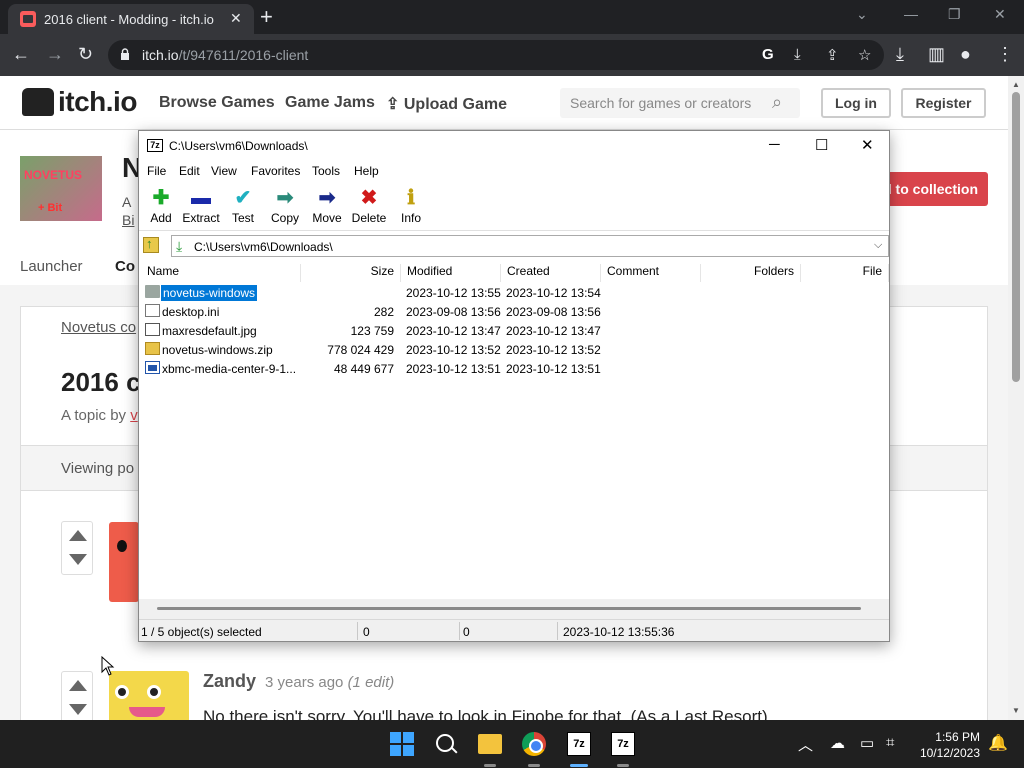  I want to click on itchio-logo-icon, so click(38, 102).